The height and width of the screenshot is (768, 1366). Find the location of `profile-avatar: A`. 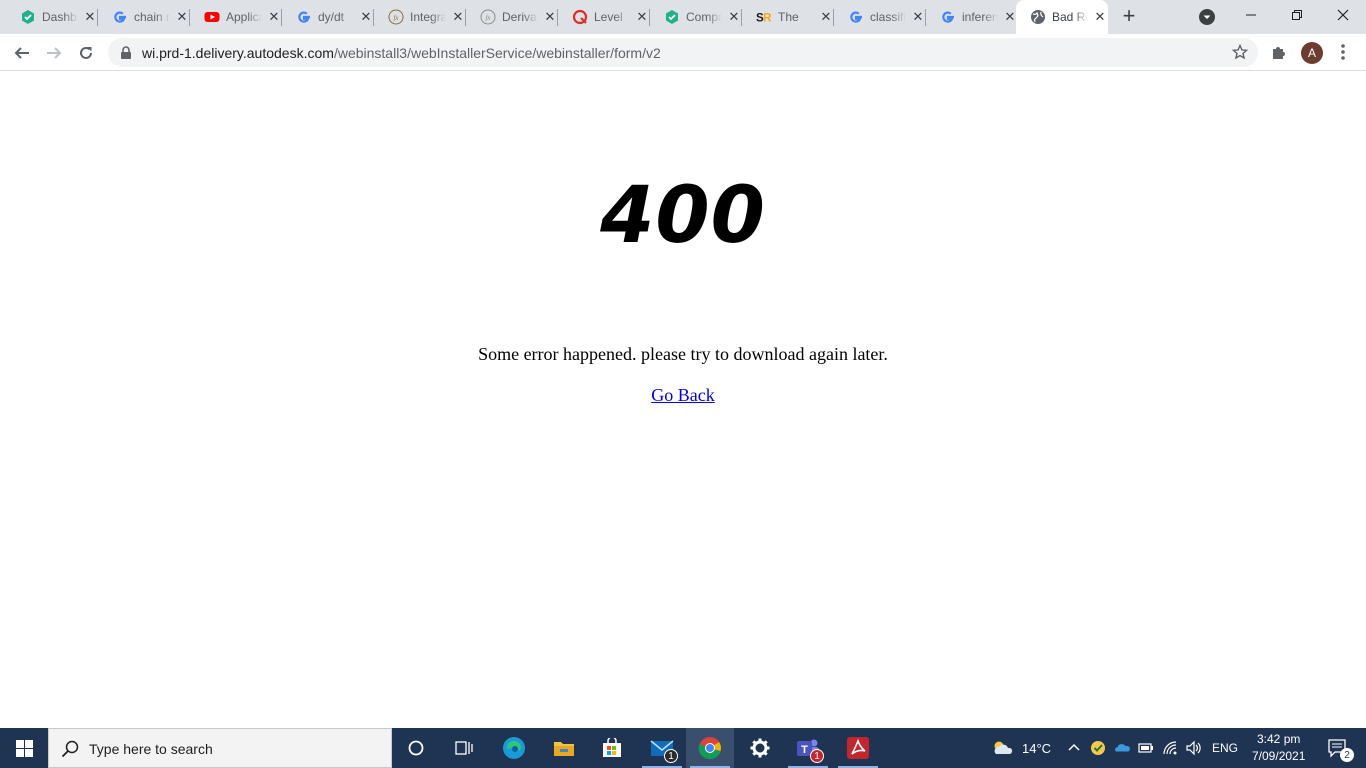

profile-avatar: A is located at coordinates (1312, 53).